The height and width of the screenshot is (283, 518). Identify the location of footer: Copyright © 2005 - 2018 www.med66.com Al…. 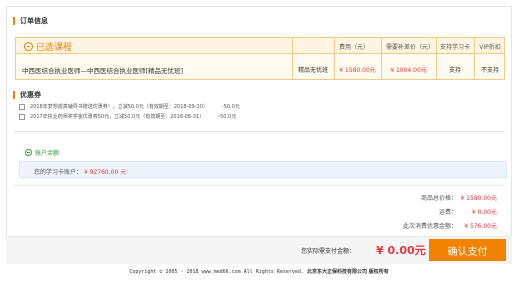
(259, 271).